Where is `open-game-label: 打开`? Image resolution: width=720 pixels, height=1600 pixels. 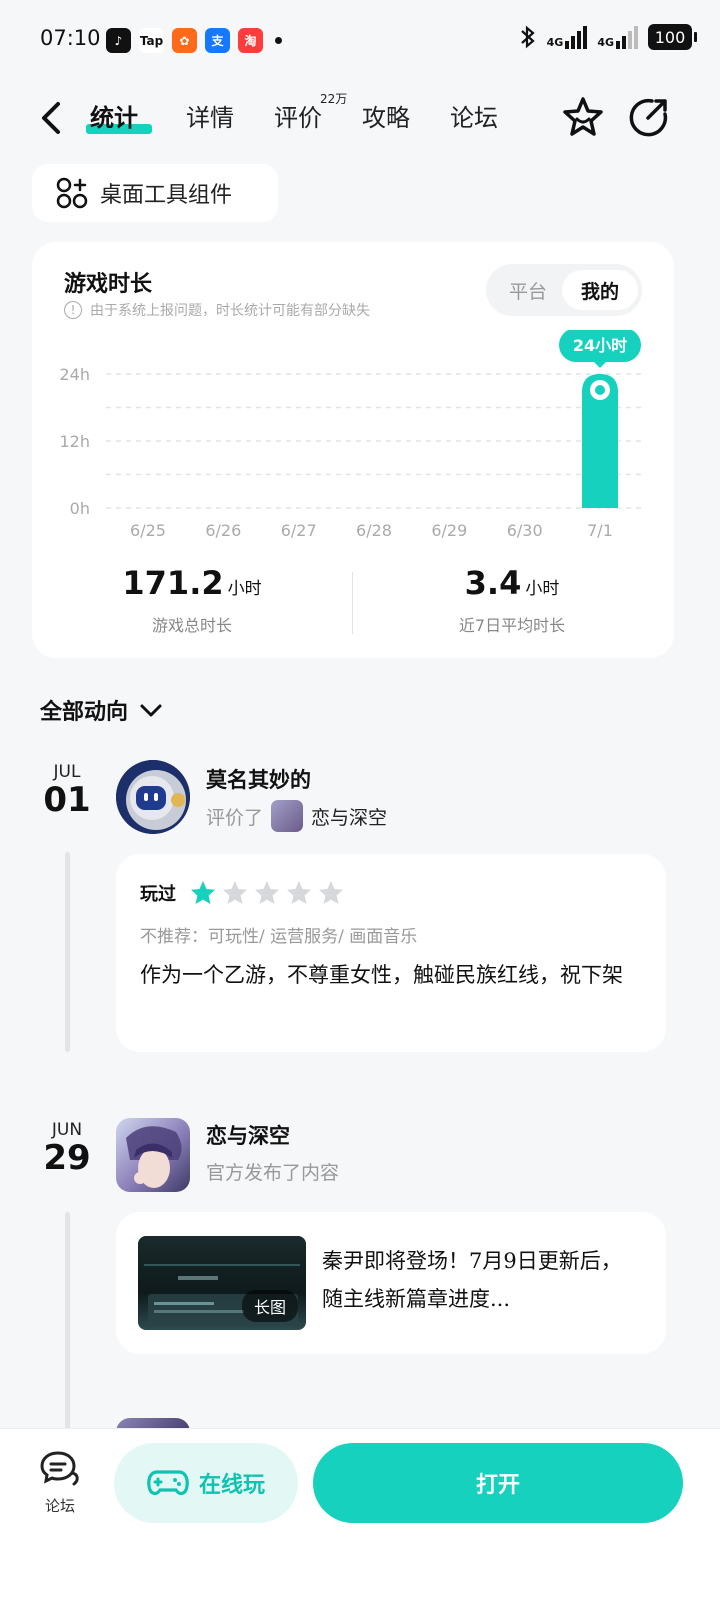 open-game-label: 打开 is located at coordinates (497, 1485).